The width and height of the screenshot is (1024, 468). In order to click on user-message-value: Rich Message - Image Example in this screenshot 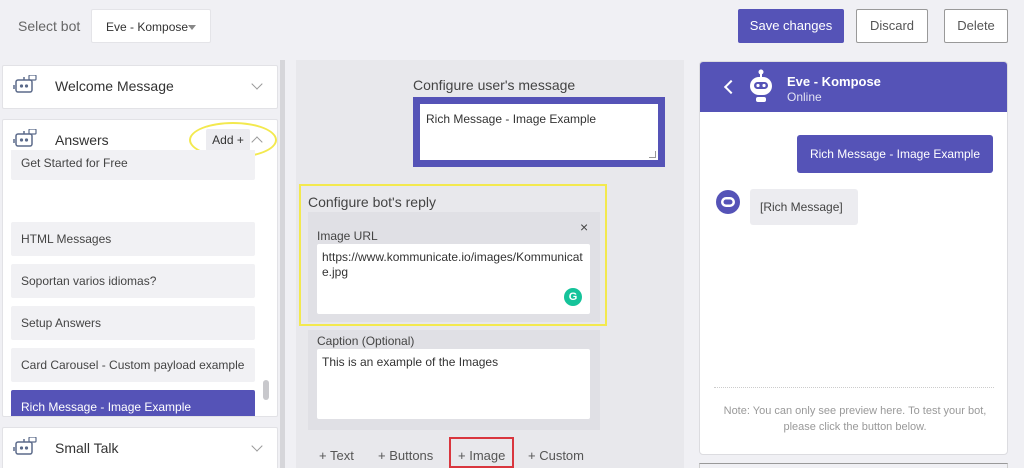, I will do `click(511, 119)`.